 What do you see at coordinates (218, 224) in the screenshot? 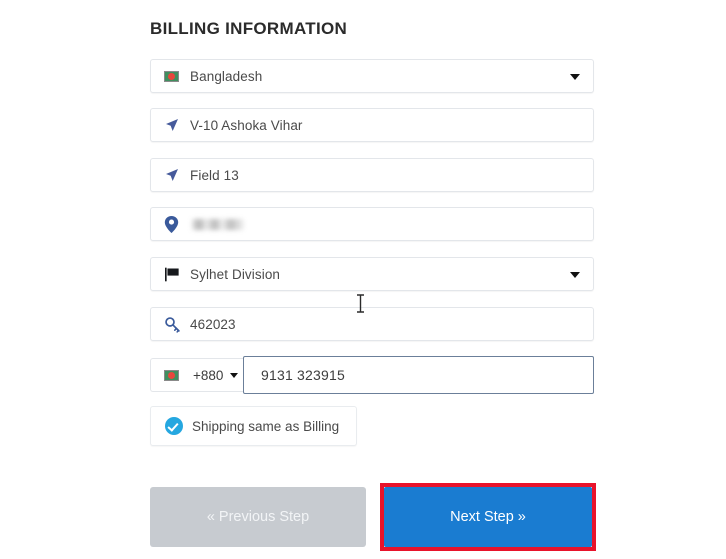
I see `city-value-redacted` at bounding box center [218, 224].